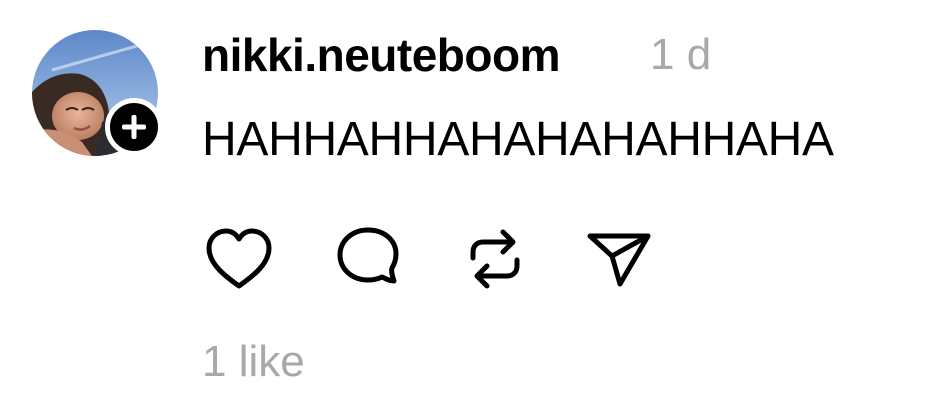  I want to click on repost-button, so click(495, 259).